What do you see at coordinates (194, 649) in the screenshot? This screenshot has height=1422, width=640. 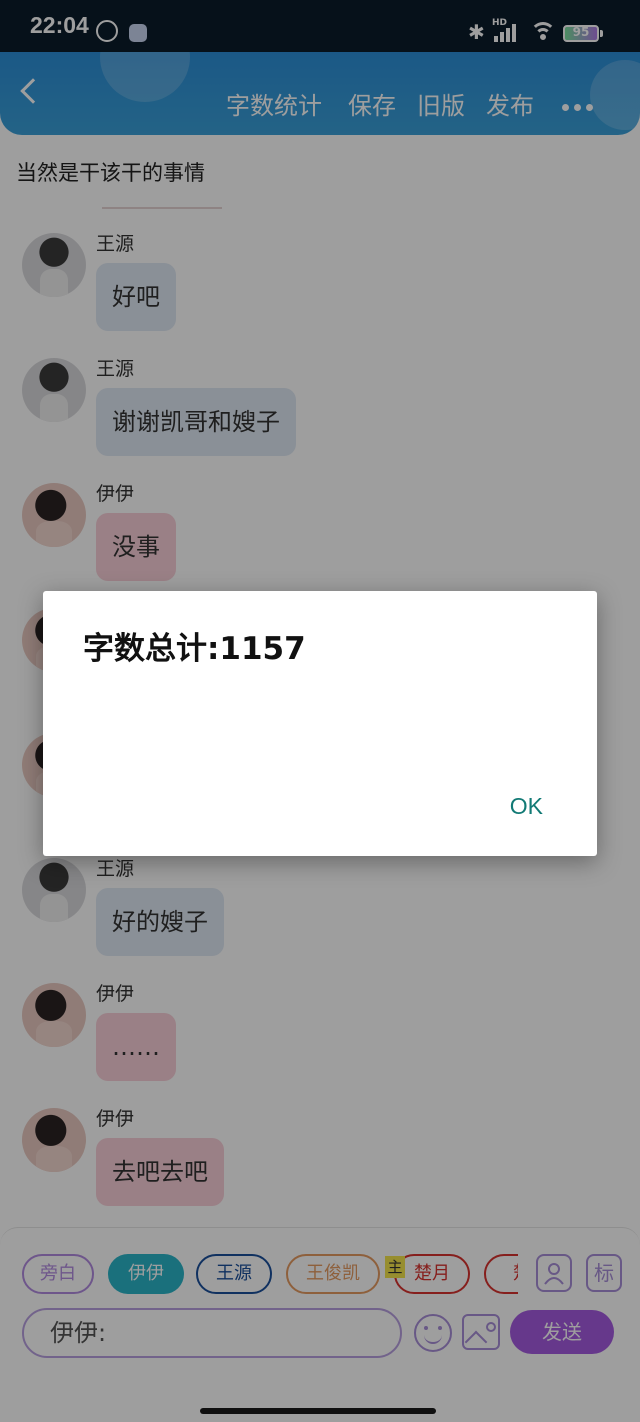 I see `dialog-message: 字数总计:1157` at bounding box center [194, 649].